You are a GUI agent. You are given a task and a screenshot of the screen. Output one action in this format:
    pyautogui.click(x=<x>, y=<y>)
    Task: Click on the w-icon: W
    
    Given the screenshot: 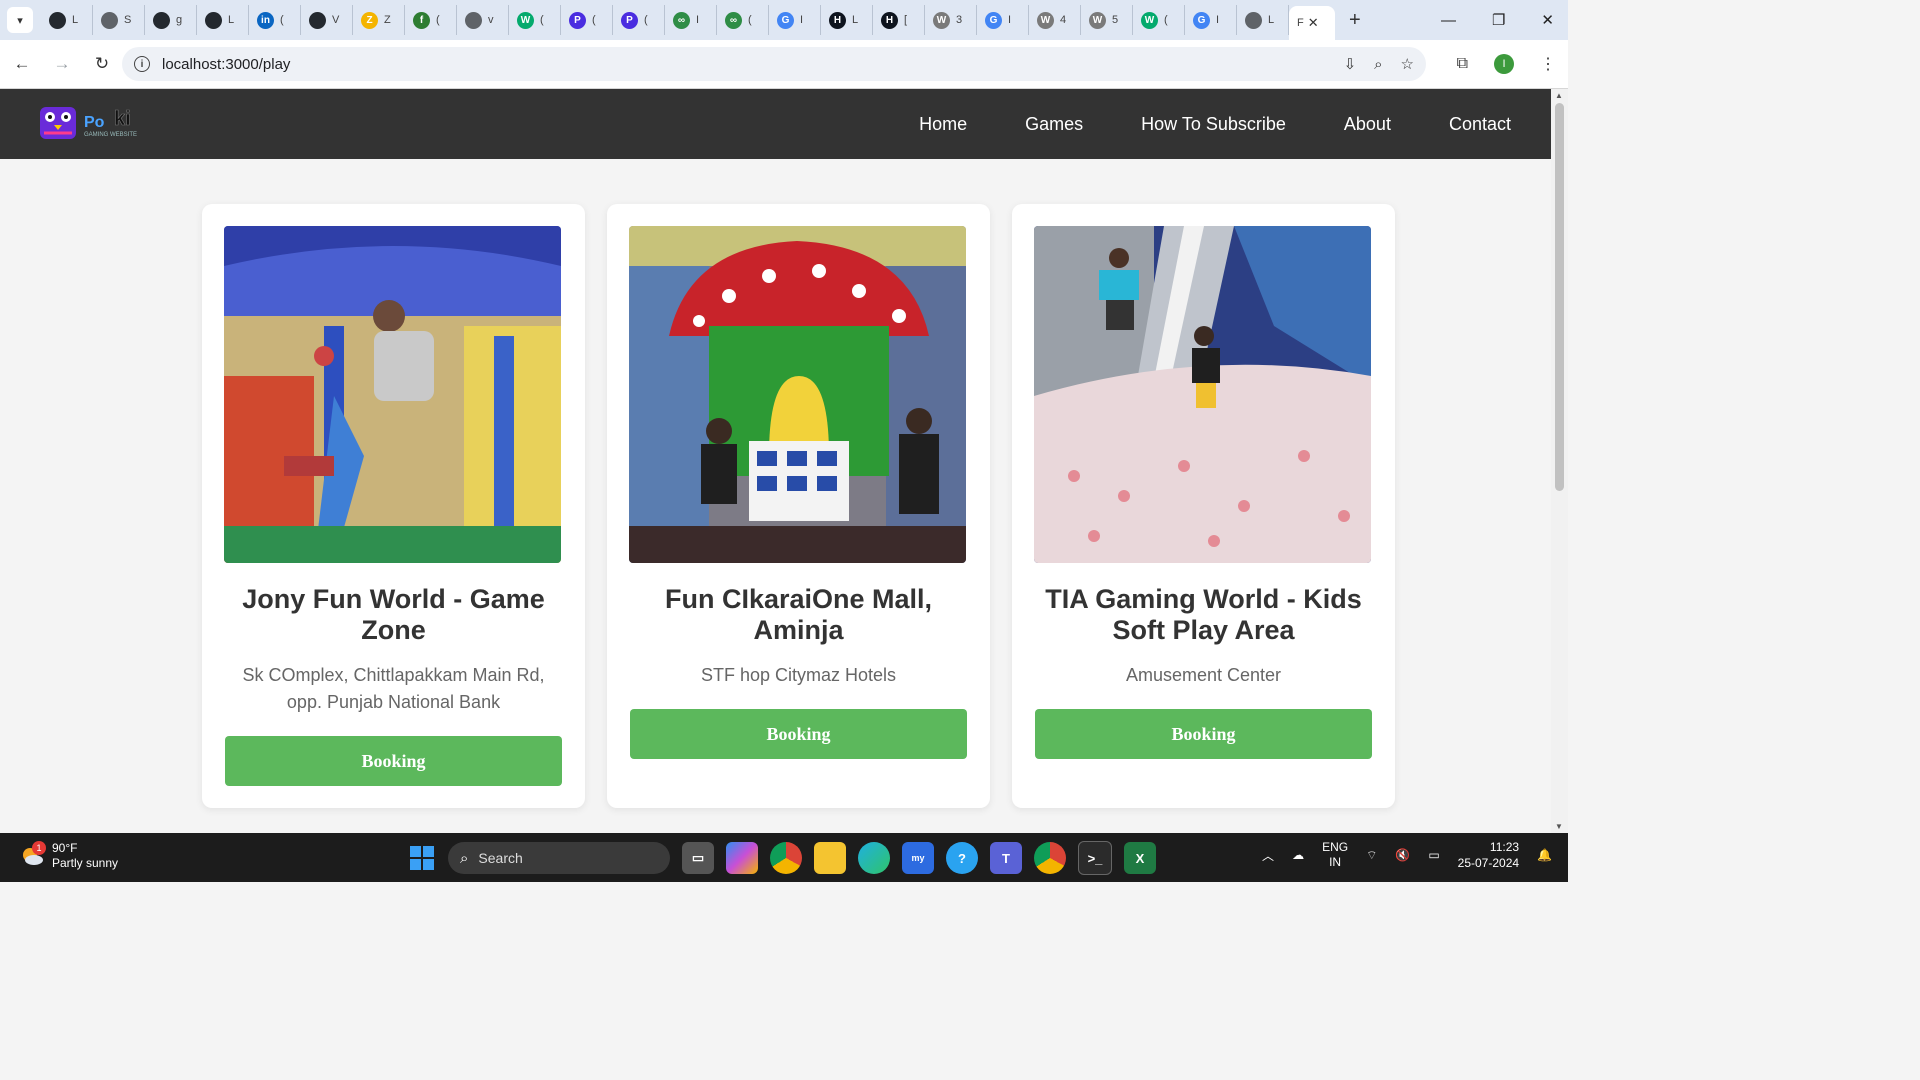 What is the action you would take?
    pyautogui.click(x=1045, y=20)
    